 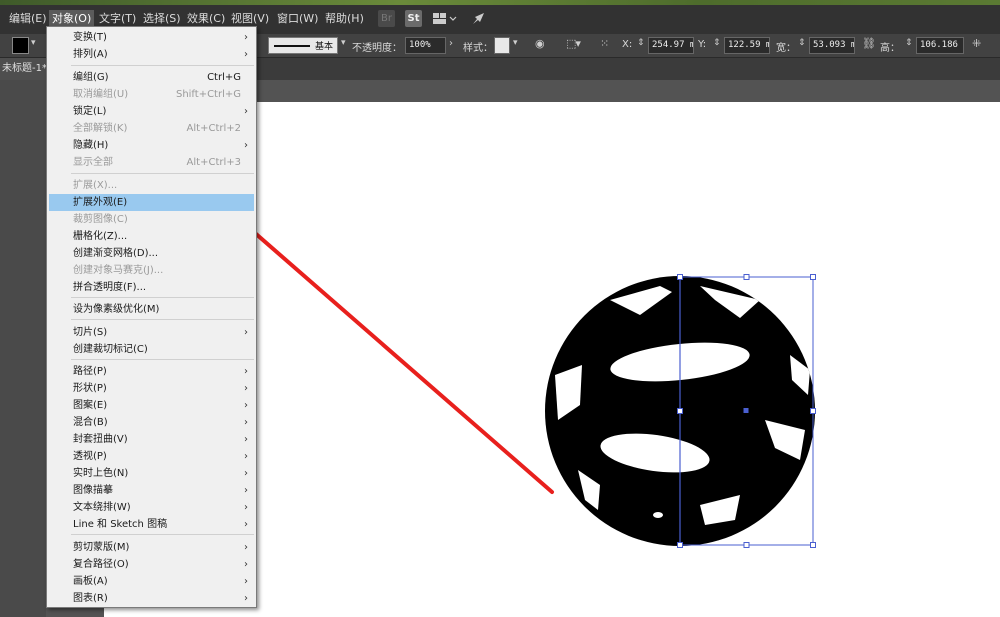 I want to click on menu-item-shortcut: Alt+Ctrl+3, so click(x=213, y=162).